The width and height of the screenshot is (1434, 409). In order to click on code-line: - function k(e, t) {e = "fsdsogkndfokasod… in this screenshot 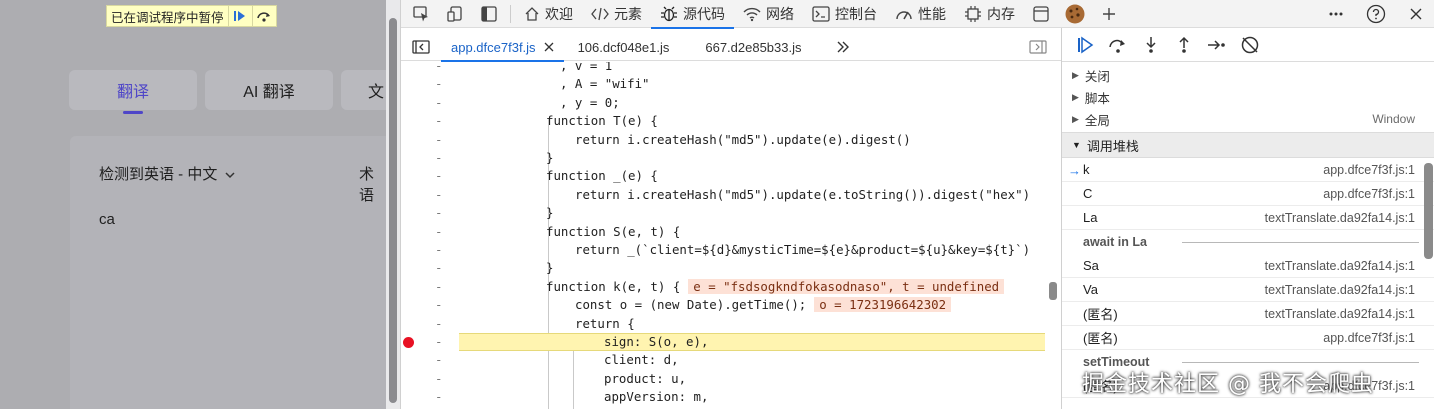, I will do `click(725, 287)`.